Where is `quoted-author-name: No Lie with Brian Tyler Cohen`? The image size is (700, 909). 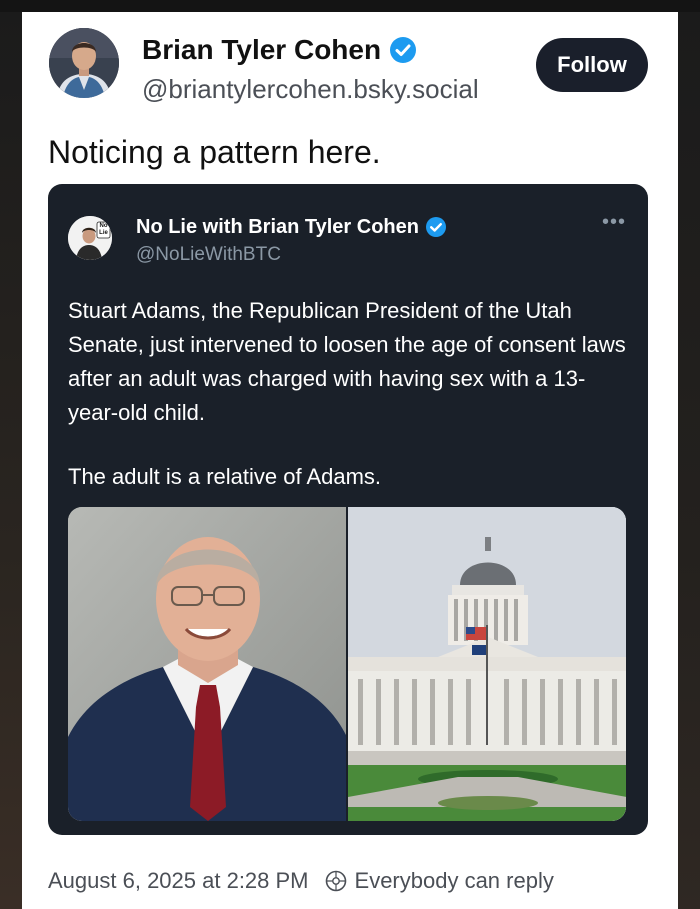 quoted-author-name: No Lie with Brian Tyler Cohen is located at coordinates (277, 227).